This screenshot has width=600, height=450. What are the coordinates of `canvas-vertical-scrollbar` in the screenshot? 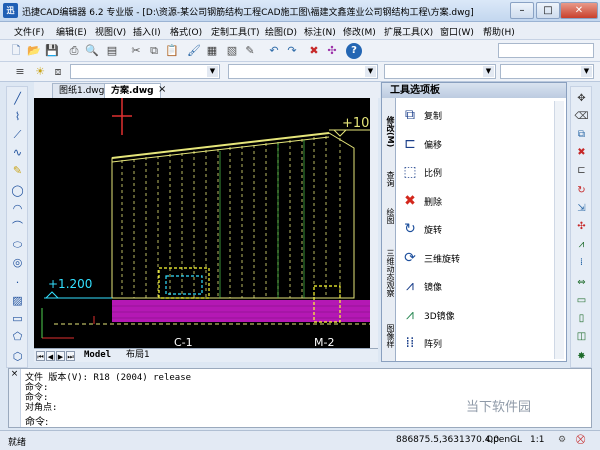 It's located at (374, 223).